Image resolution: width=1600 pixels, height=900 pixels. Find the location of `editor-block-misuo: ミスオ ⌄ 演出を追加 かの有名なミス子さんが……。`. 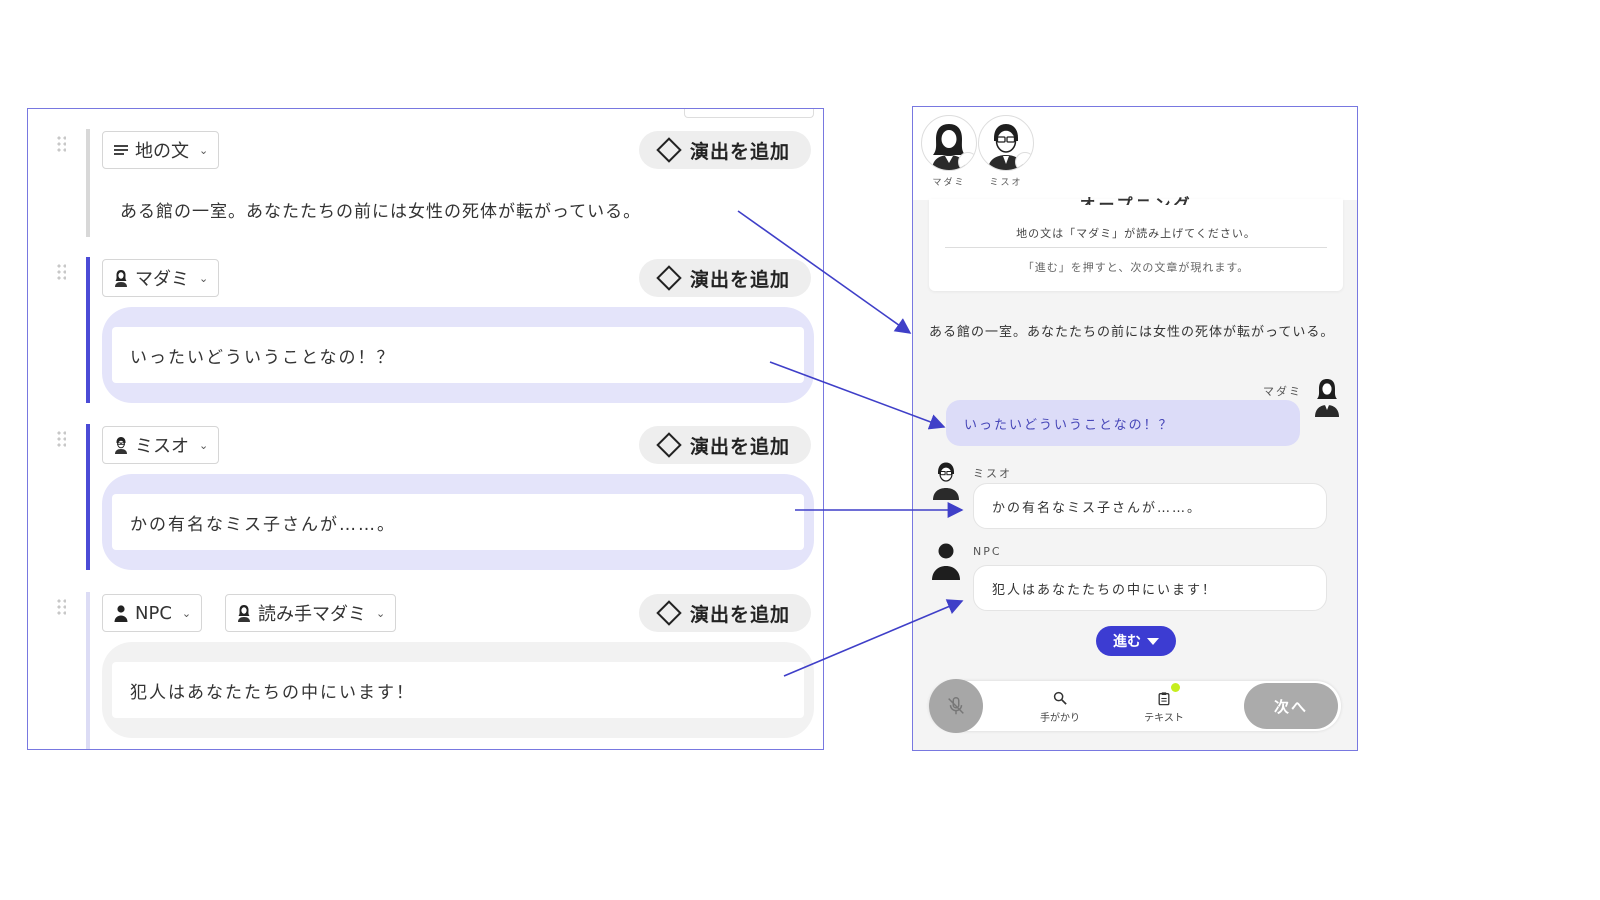

editor-block-misuo: ミスオ ⌄ 演出を追加 かの有名なミス子さんが……。 is located at coordinates (425, 499).